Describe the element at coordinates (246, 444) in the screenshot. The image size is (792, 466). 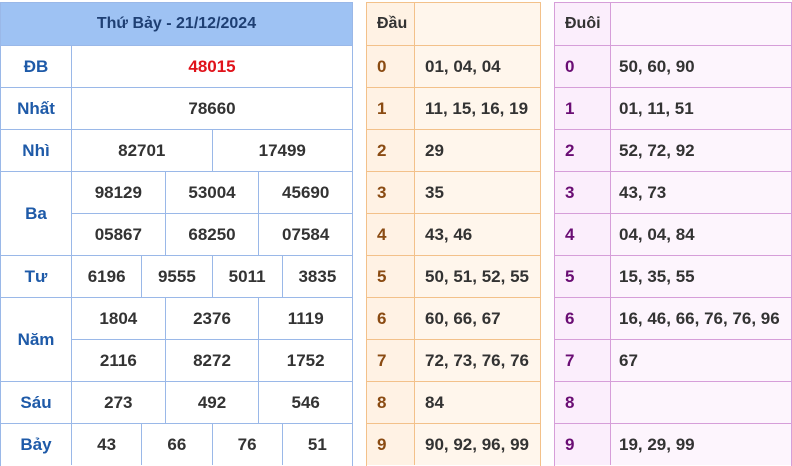
I see `prize-number: 76` at that location.